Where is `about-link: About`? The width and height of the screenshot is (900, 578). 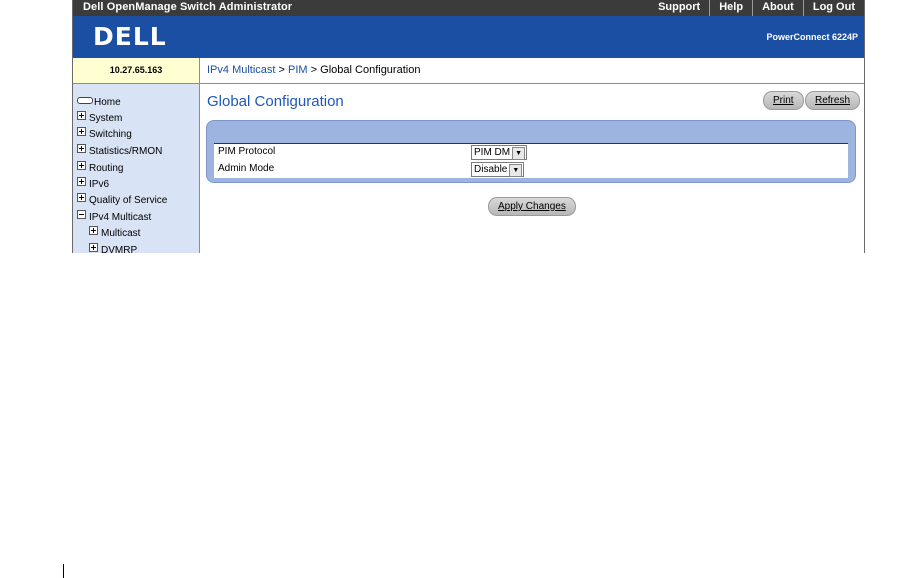
about-link: About is located at coordinates (777, 8).